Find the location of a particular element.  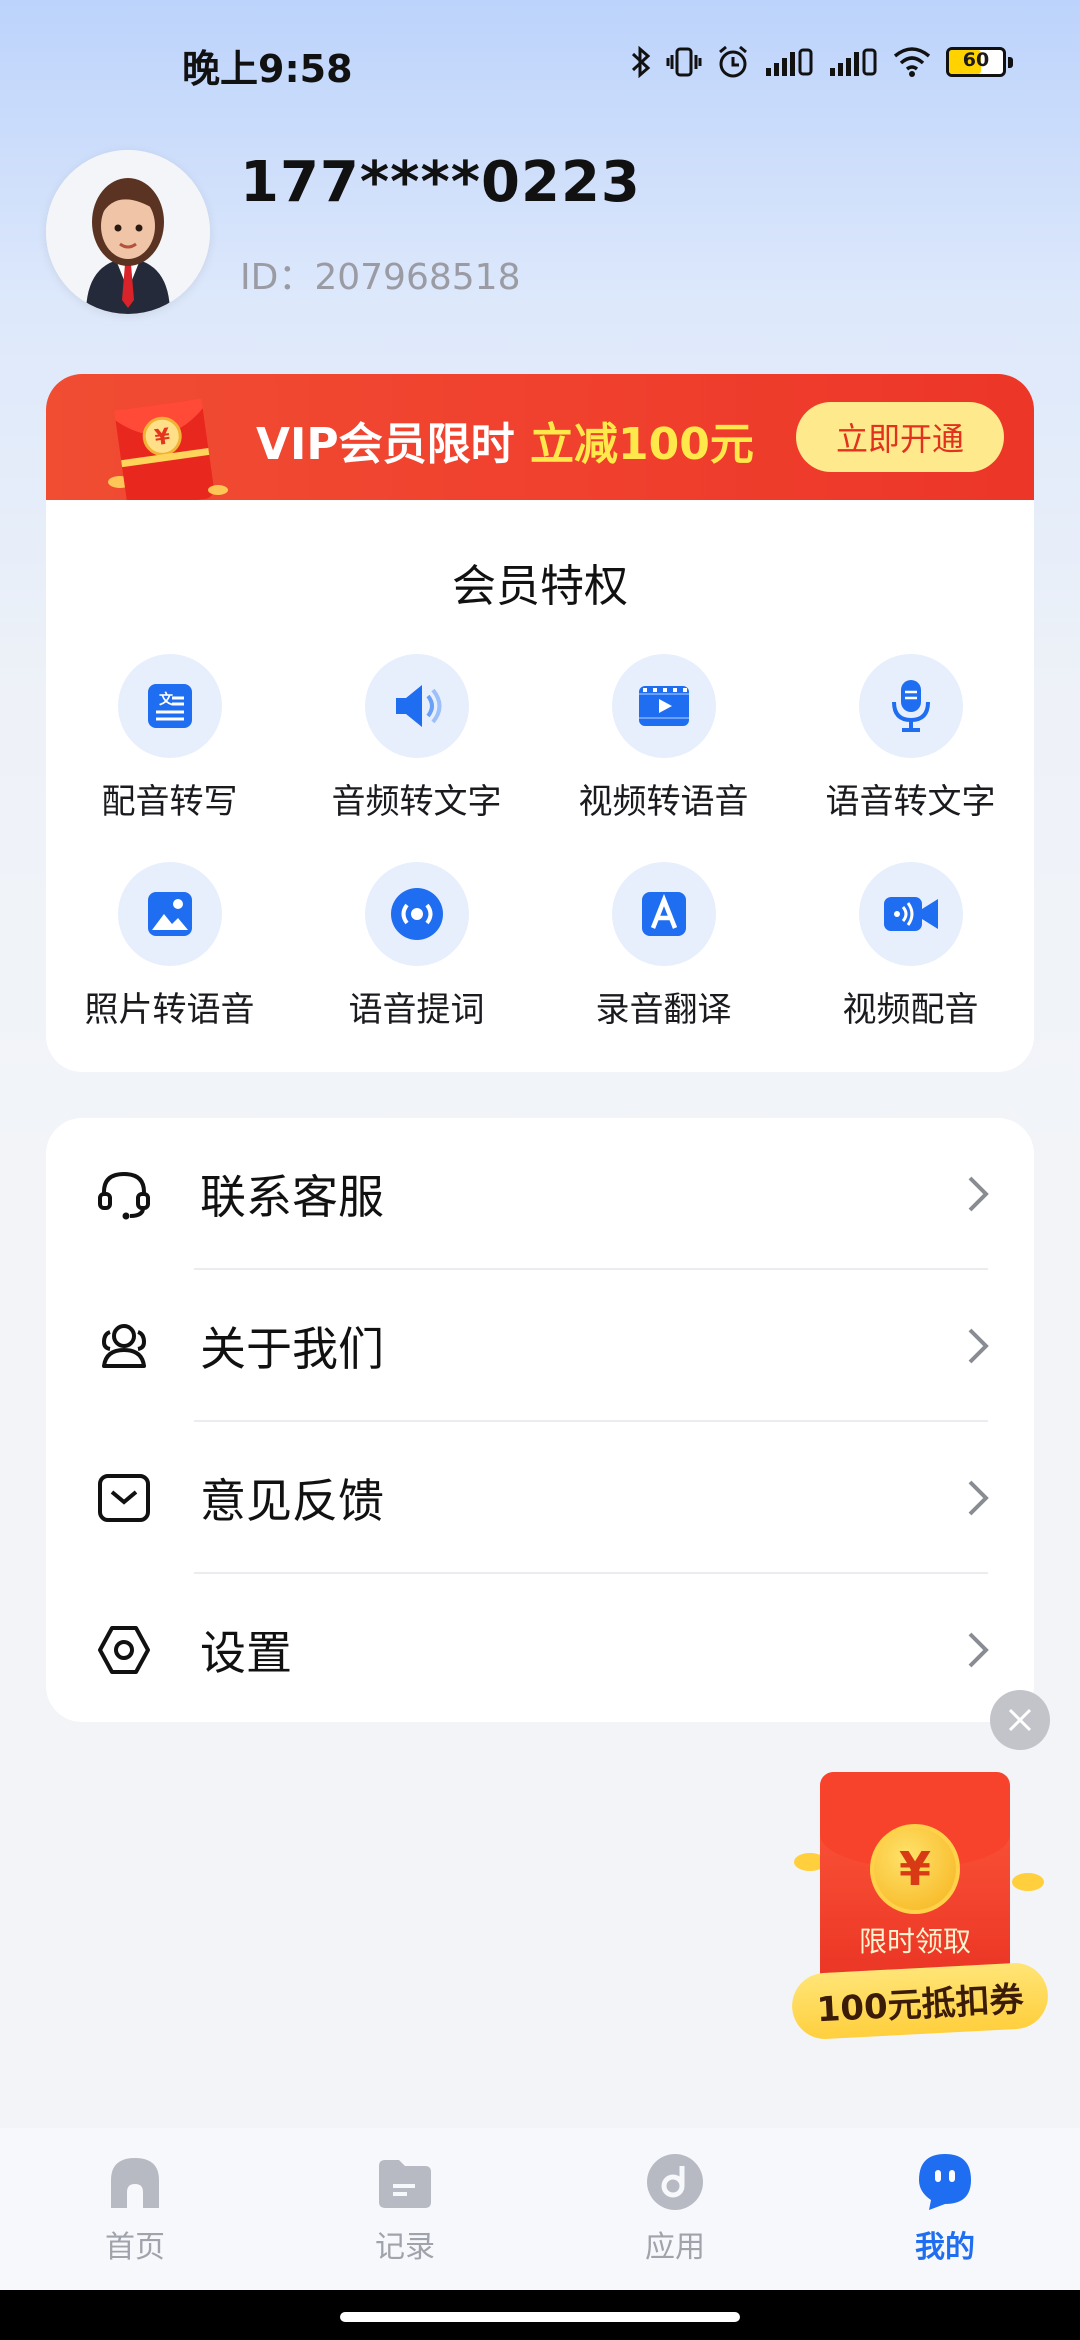

video-icon is located at coordinates (663, 706).